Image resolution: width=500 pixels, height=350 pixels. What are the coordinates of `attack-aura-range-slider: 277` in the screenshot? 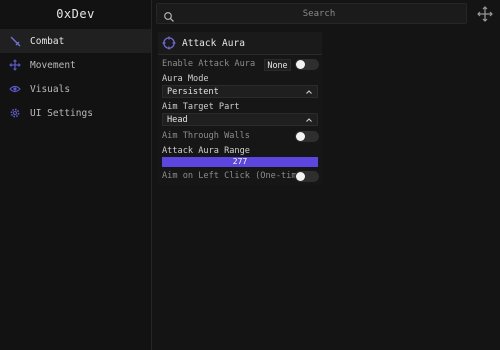 It's located at (240, 162).